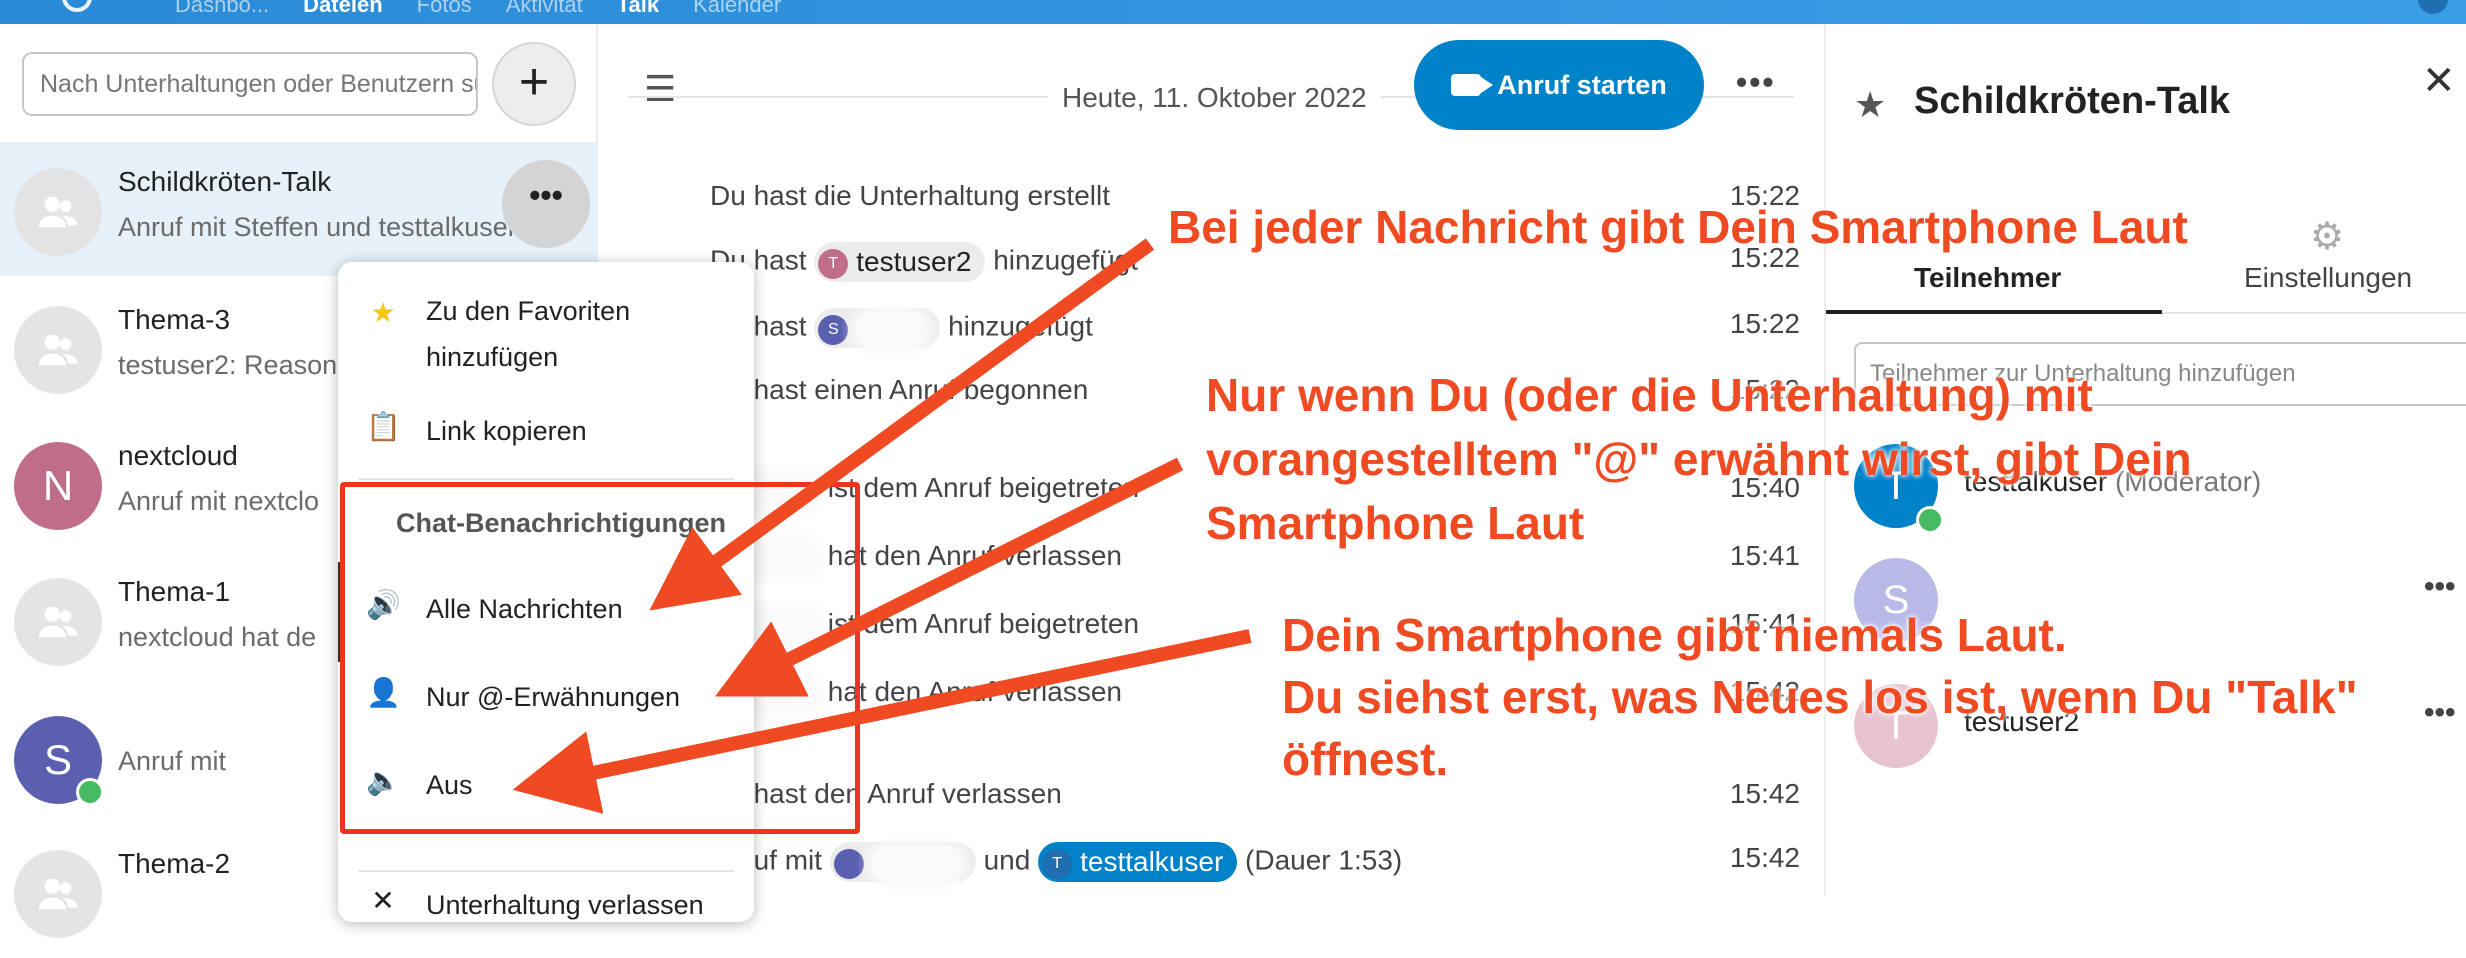 This screenshot has height=958, width=2466. What do you see at coordinates (848, 863) in the screenshot?
I see `chip-avatar` at bounding box center [848, 863].